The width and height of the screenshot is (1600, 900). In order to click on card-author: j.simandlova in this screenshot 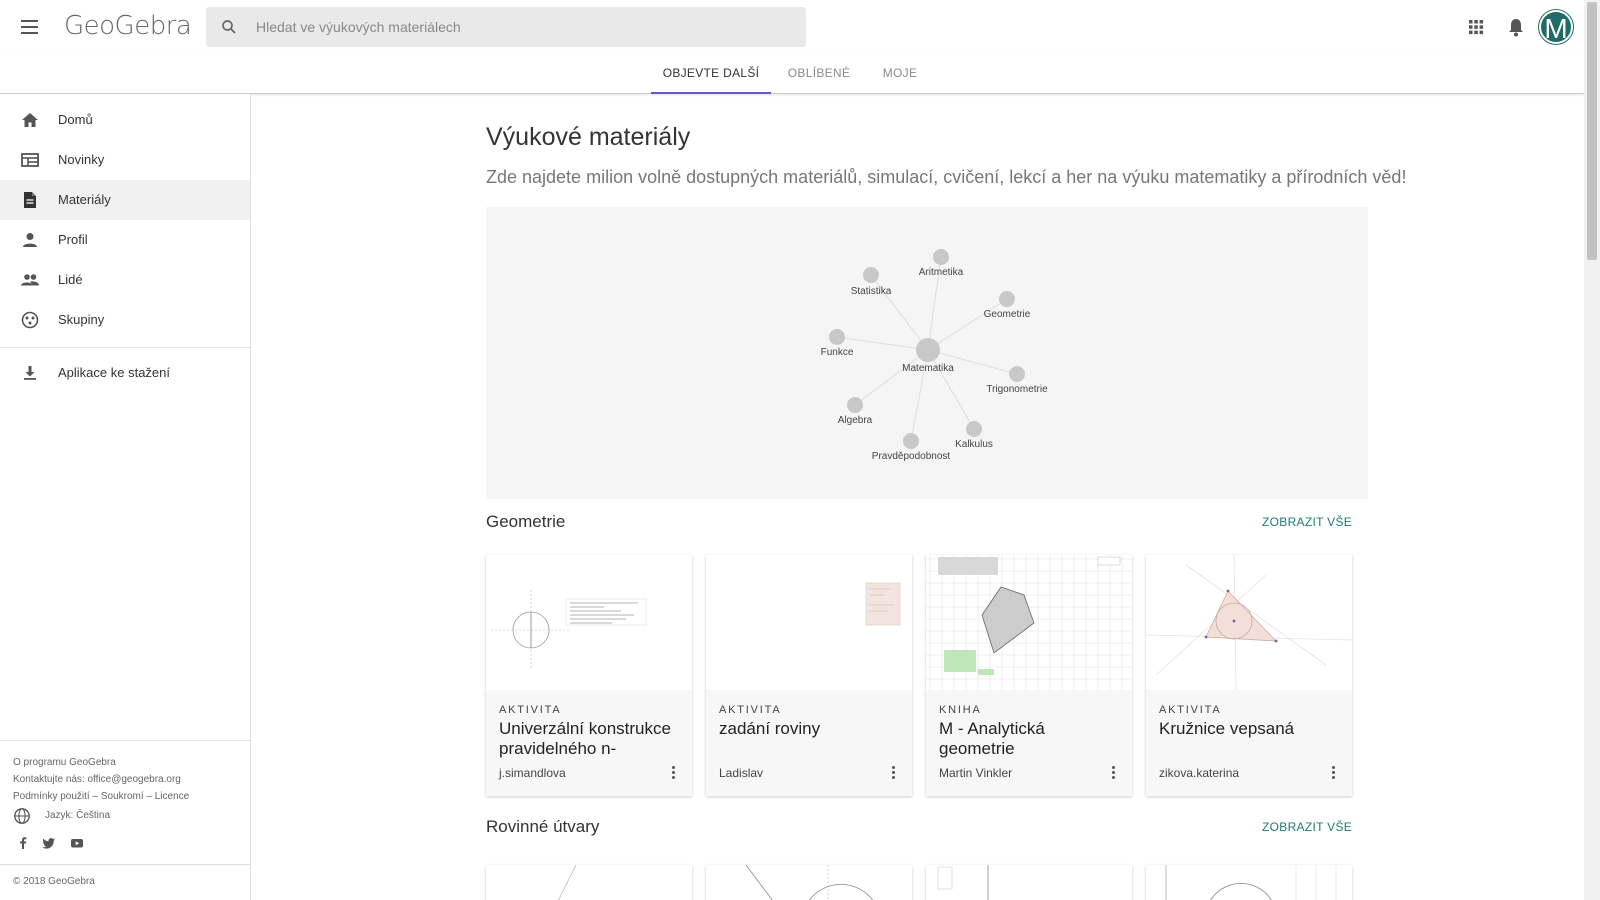, I will do `click(532, 773)`.